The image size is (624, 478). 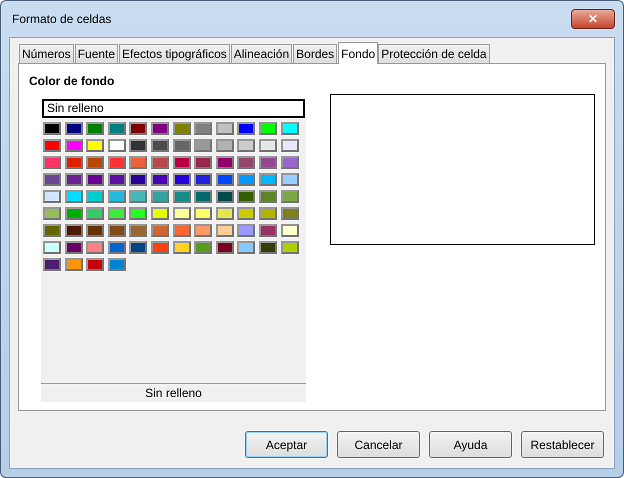 I want to click on no-fill-item: Sin relleno, so click(x=173, y=108).